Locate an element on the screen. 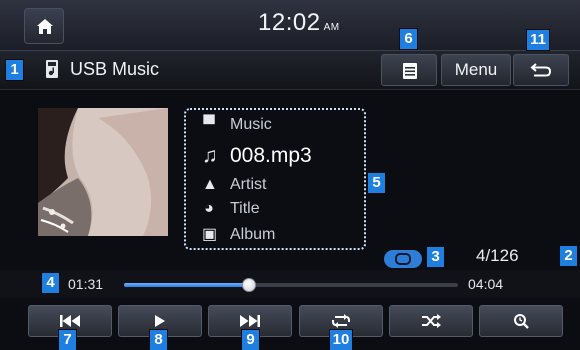  callout-9: 9 is located at coordinates (250, 339).